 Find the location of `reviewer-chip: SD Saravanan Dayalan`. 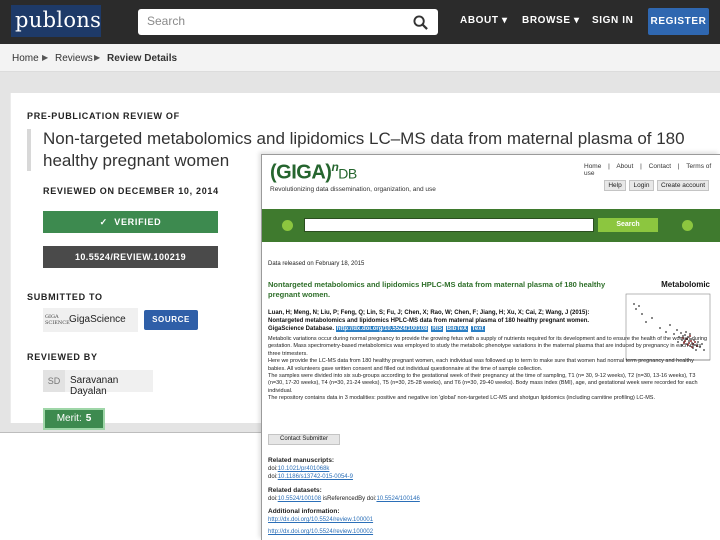

reviewer-chip: SD Saravanan Dayalan is located at coordinates (98, 383).